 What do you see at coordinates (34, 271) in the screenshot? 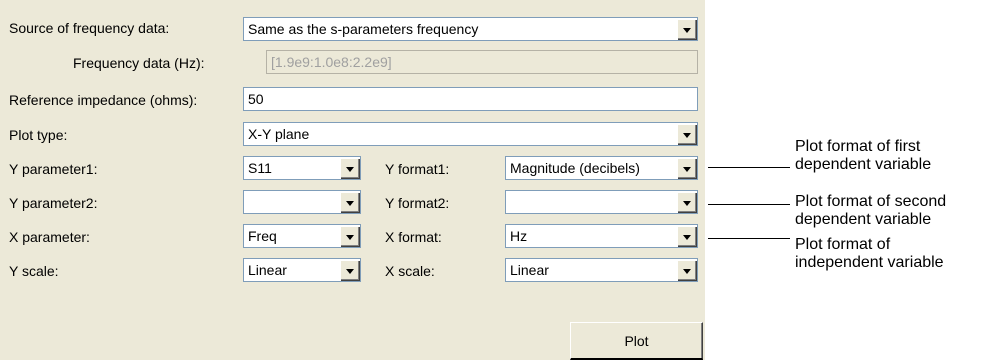
I see `y-scale-label: Y scale:` at bounding box center [34, 271].